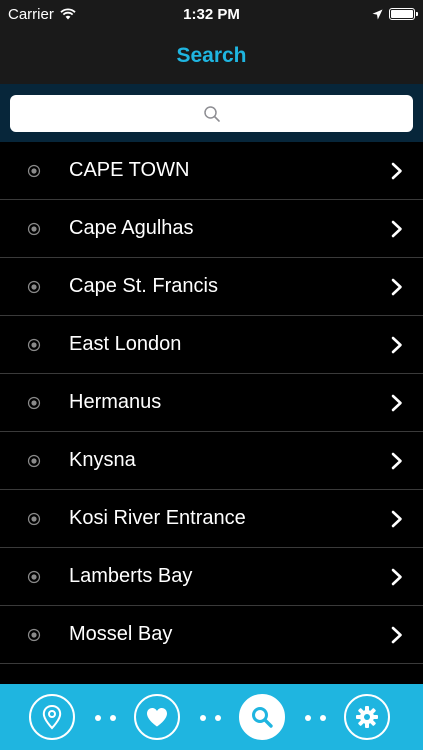 This screenshot has height=750, width=423. I want to click on tab-bar, so click(211, 717).